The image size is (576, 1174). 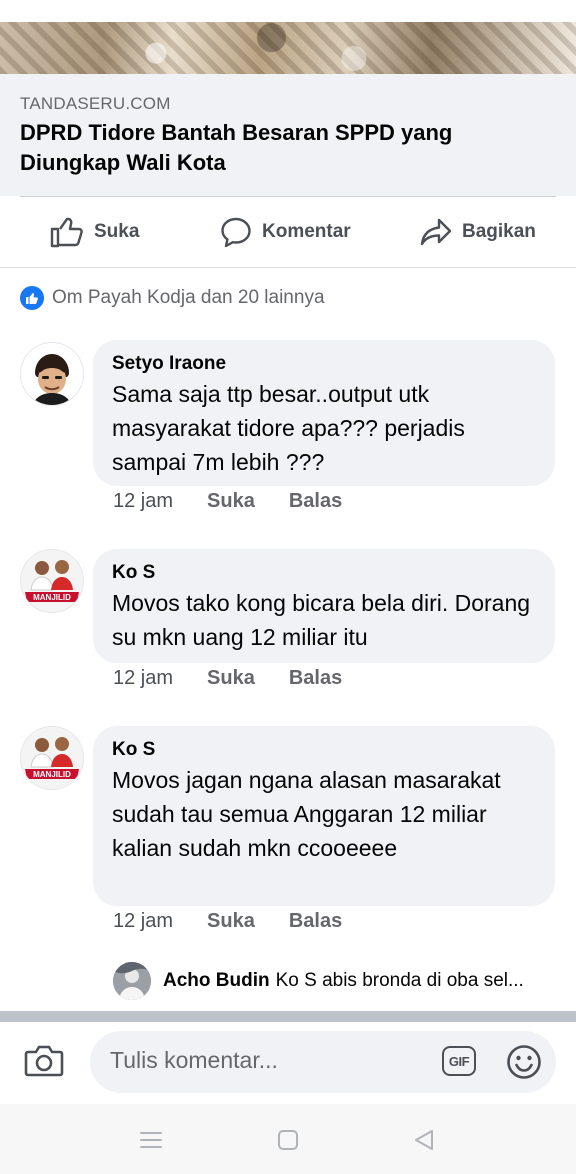 What do you see at coordinates (255, 48) in the screenshot?
I see `image-detail` at bounding box center [255, 48].